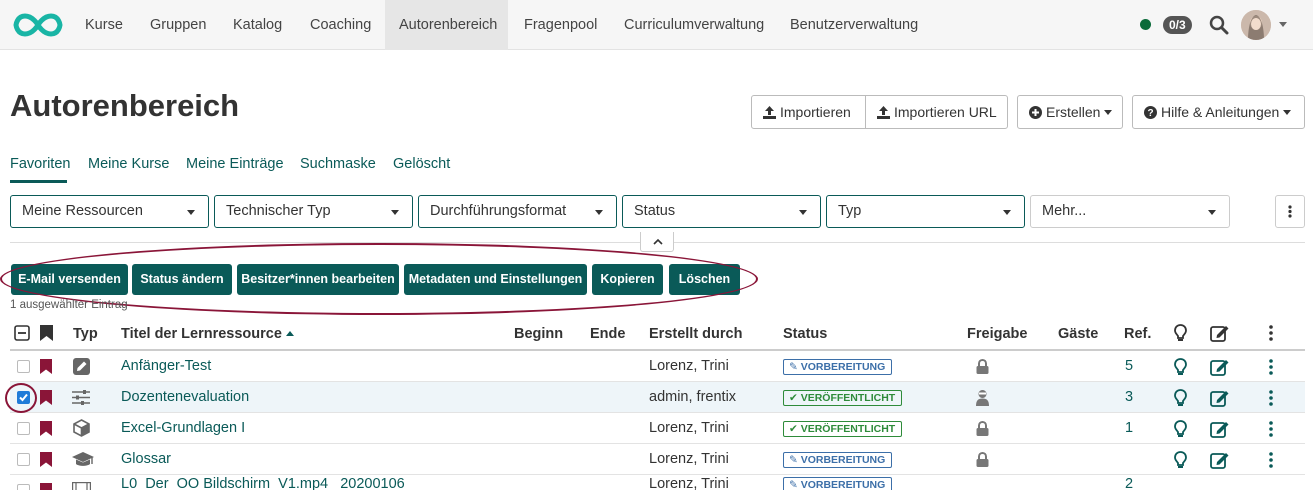 The image size is (1313, 490). I want to click on status-badge: ✔ VERÖFFENTLICHT, so click(843, 398).